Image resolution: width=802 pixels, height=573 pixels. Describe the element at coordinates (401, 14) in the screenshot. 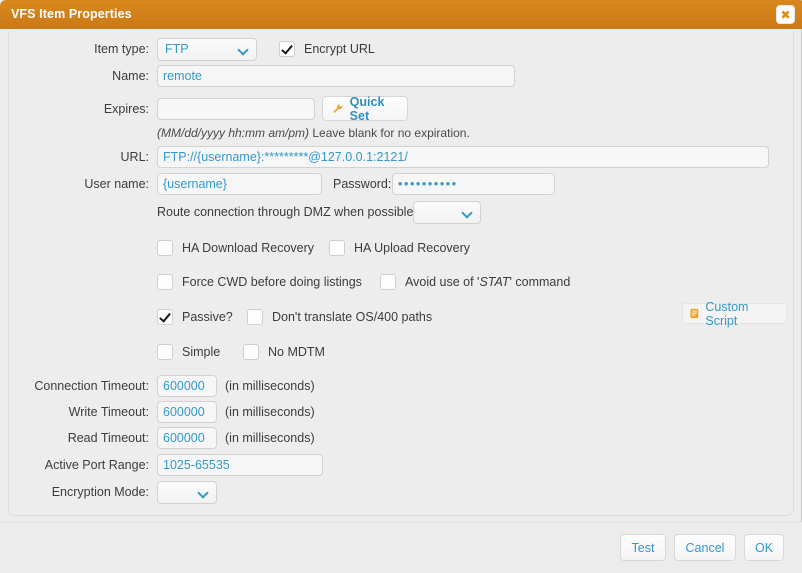

I see `dialog-titlebar: VFS Item Properties ✖` at that location.